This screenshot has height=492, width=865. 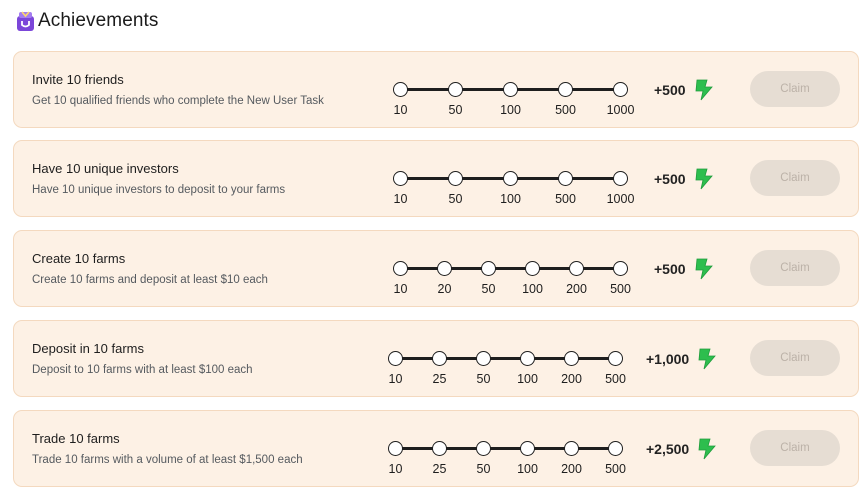 I want to click on reward: +2,500, so click(x=681, y=449).